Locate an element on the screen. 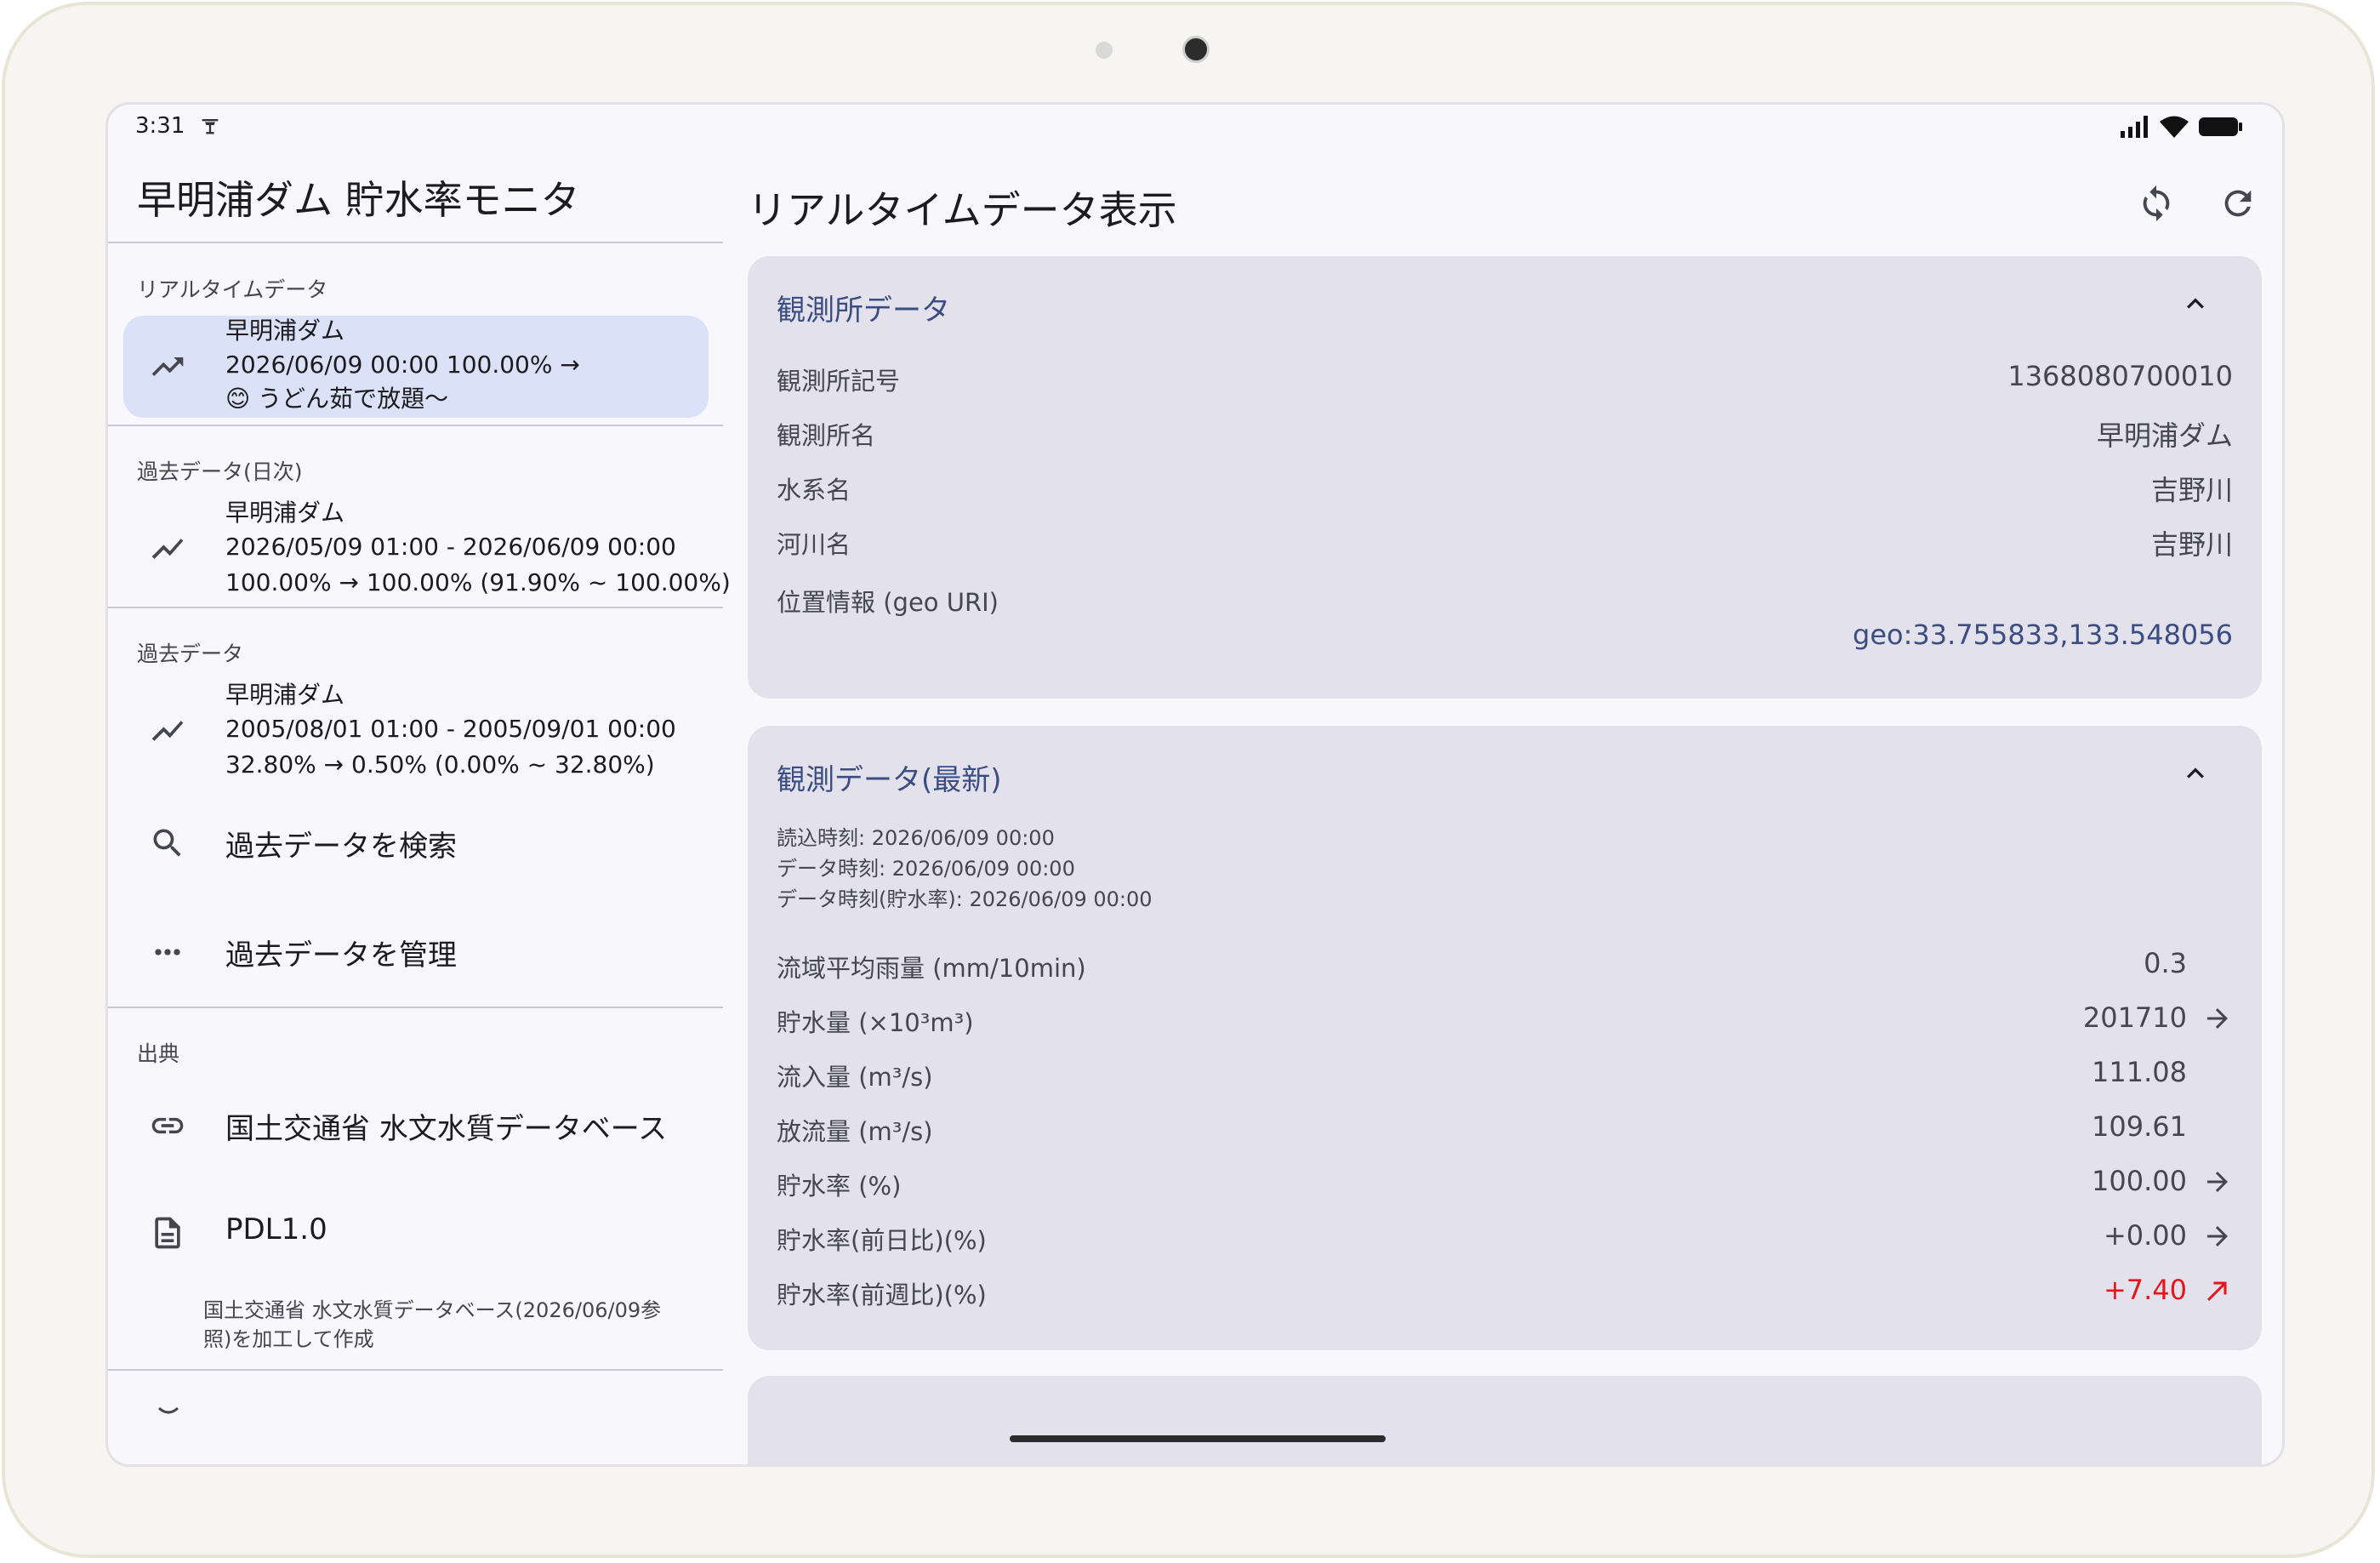 Image resolution: width=2380 pixels, height=1563 pixels. document-icon is located at coordinates (167, 1232).